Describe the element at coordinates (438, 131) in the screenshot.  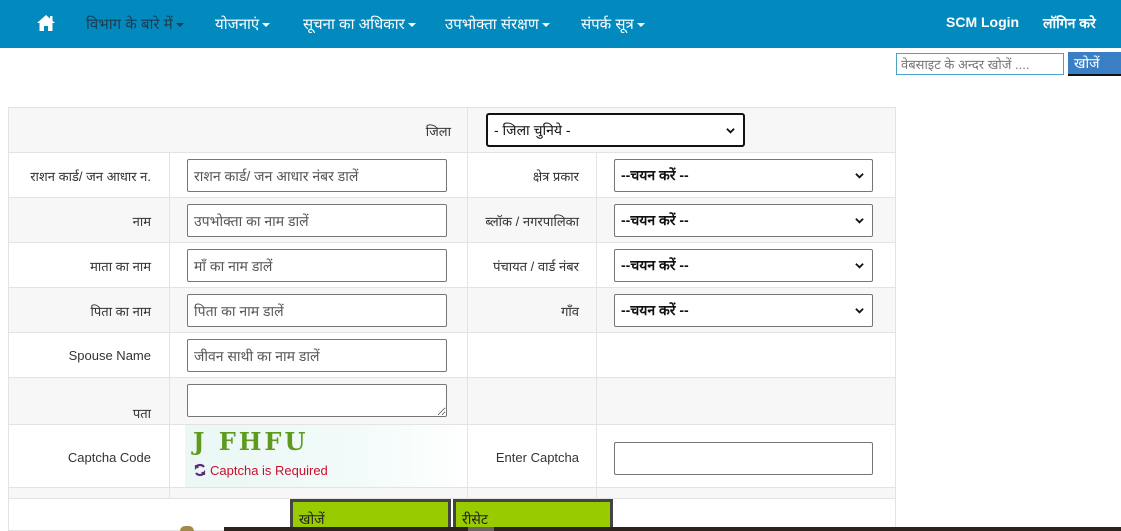
I see `district-label: जिला` at that location.